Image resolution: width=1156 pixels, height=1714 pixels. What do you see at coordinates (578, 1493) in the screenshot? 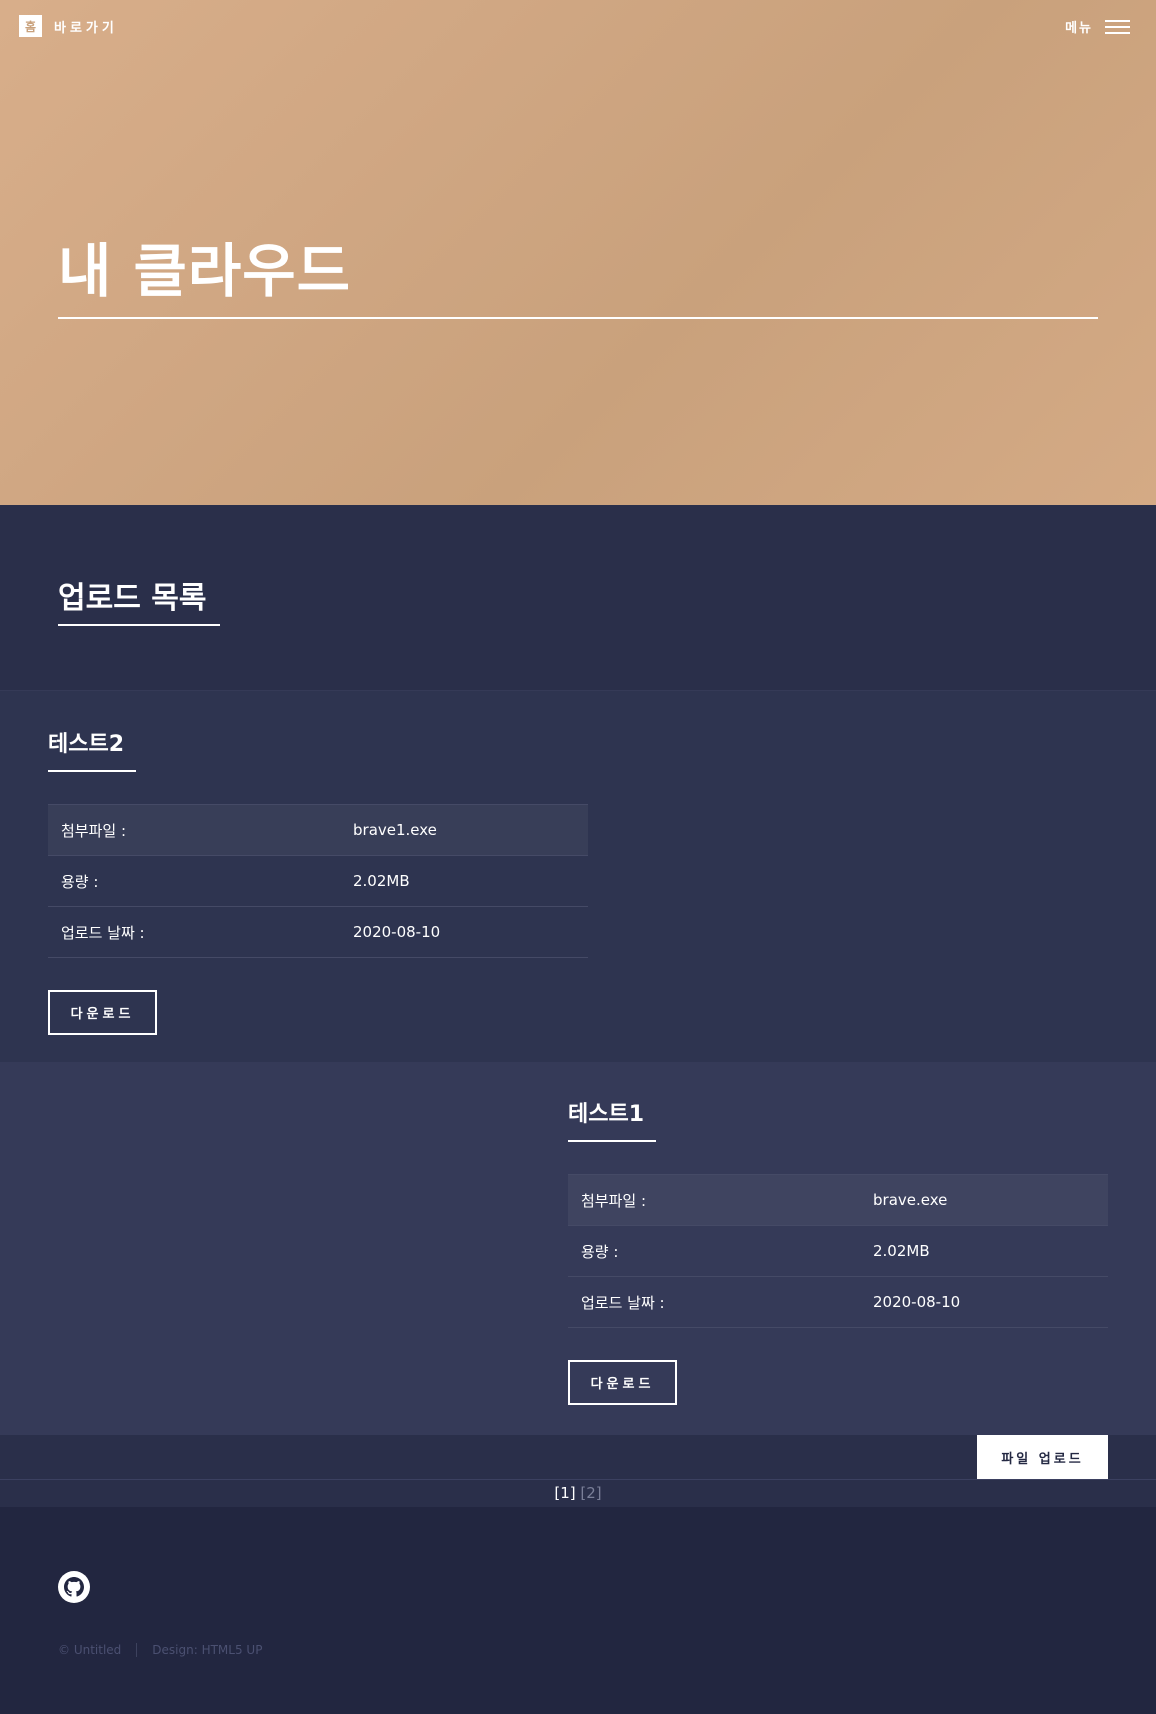
I see `pagination: [1] [2]` at bounding box center [578, 1493].